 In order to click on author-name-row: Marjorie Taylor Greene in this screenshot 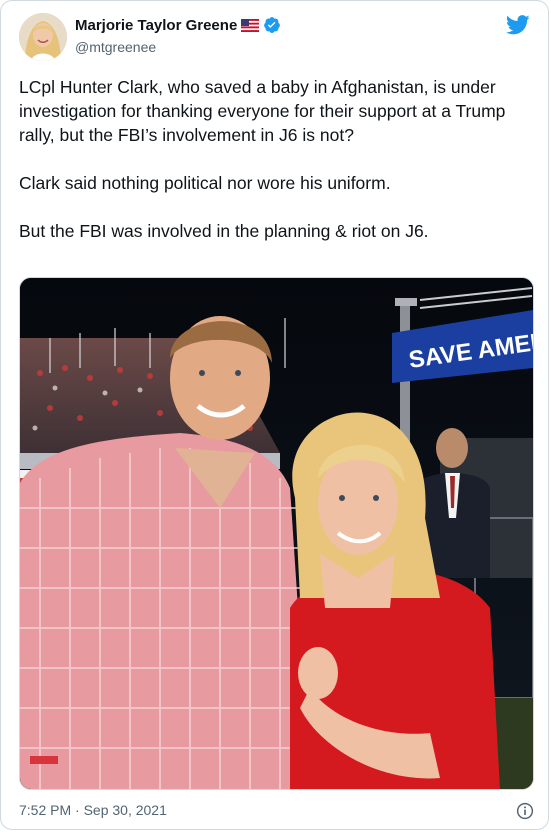, I will do `click(178, 25)`.